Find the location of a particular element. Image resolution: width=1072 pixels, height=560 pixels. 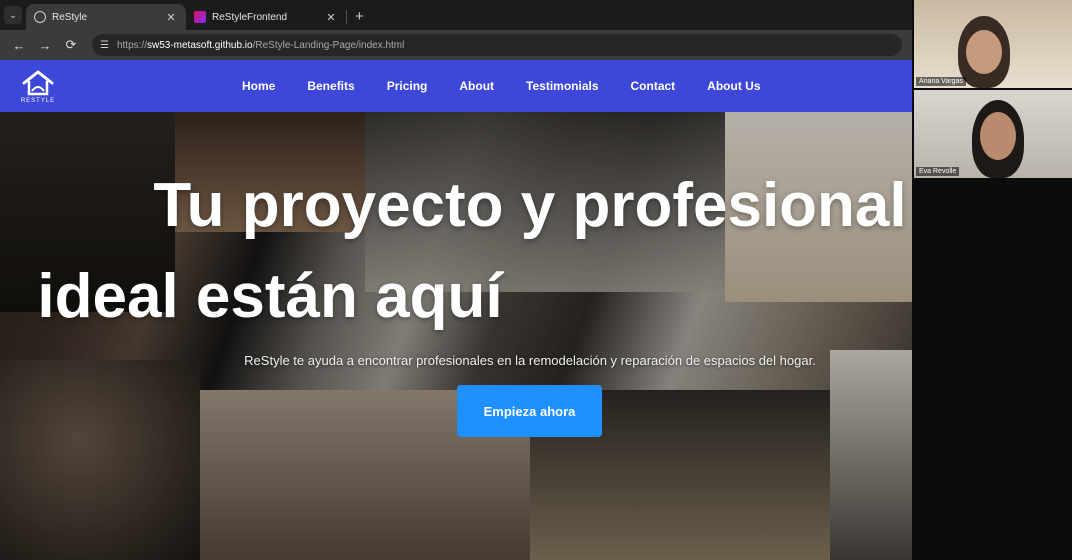

tab-title: ReStyle is located at coordinates (70, 17).